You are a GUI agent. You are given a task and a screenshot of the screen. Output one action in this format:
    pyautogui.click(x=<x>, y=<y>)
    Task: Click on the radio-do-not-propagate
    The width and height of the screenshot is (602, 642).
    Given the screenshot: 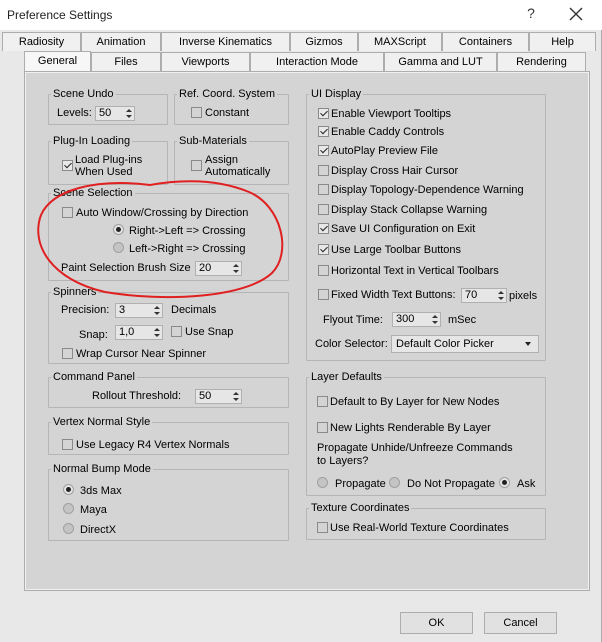 What is the action you would take?
    pyautogui.click(x=394, y=482)
    